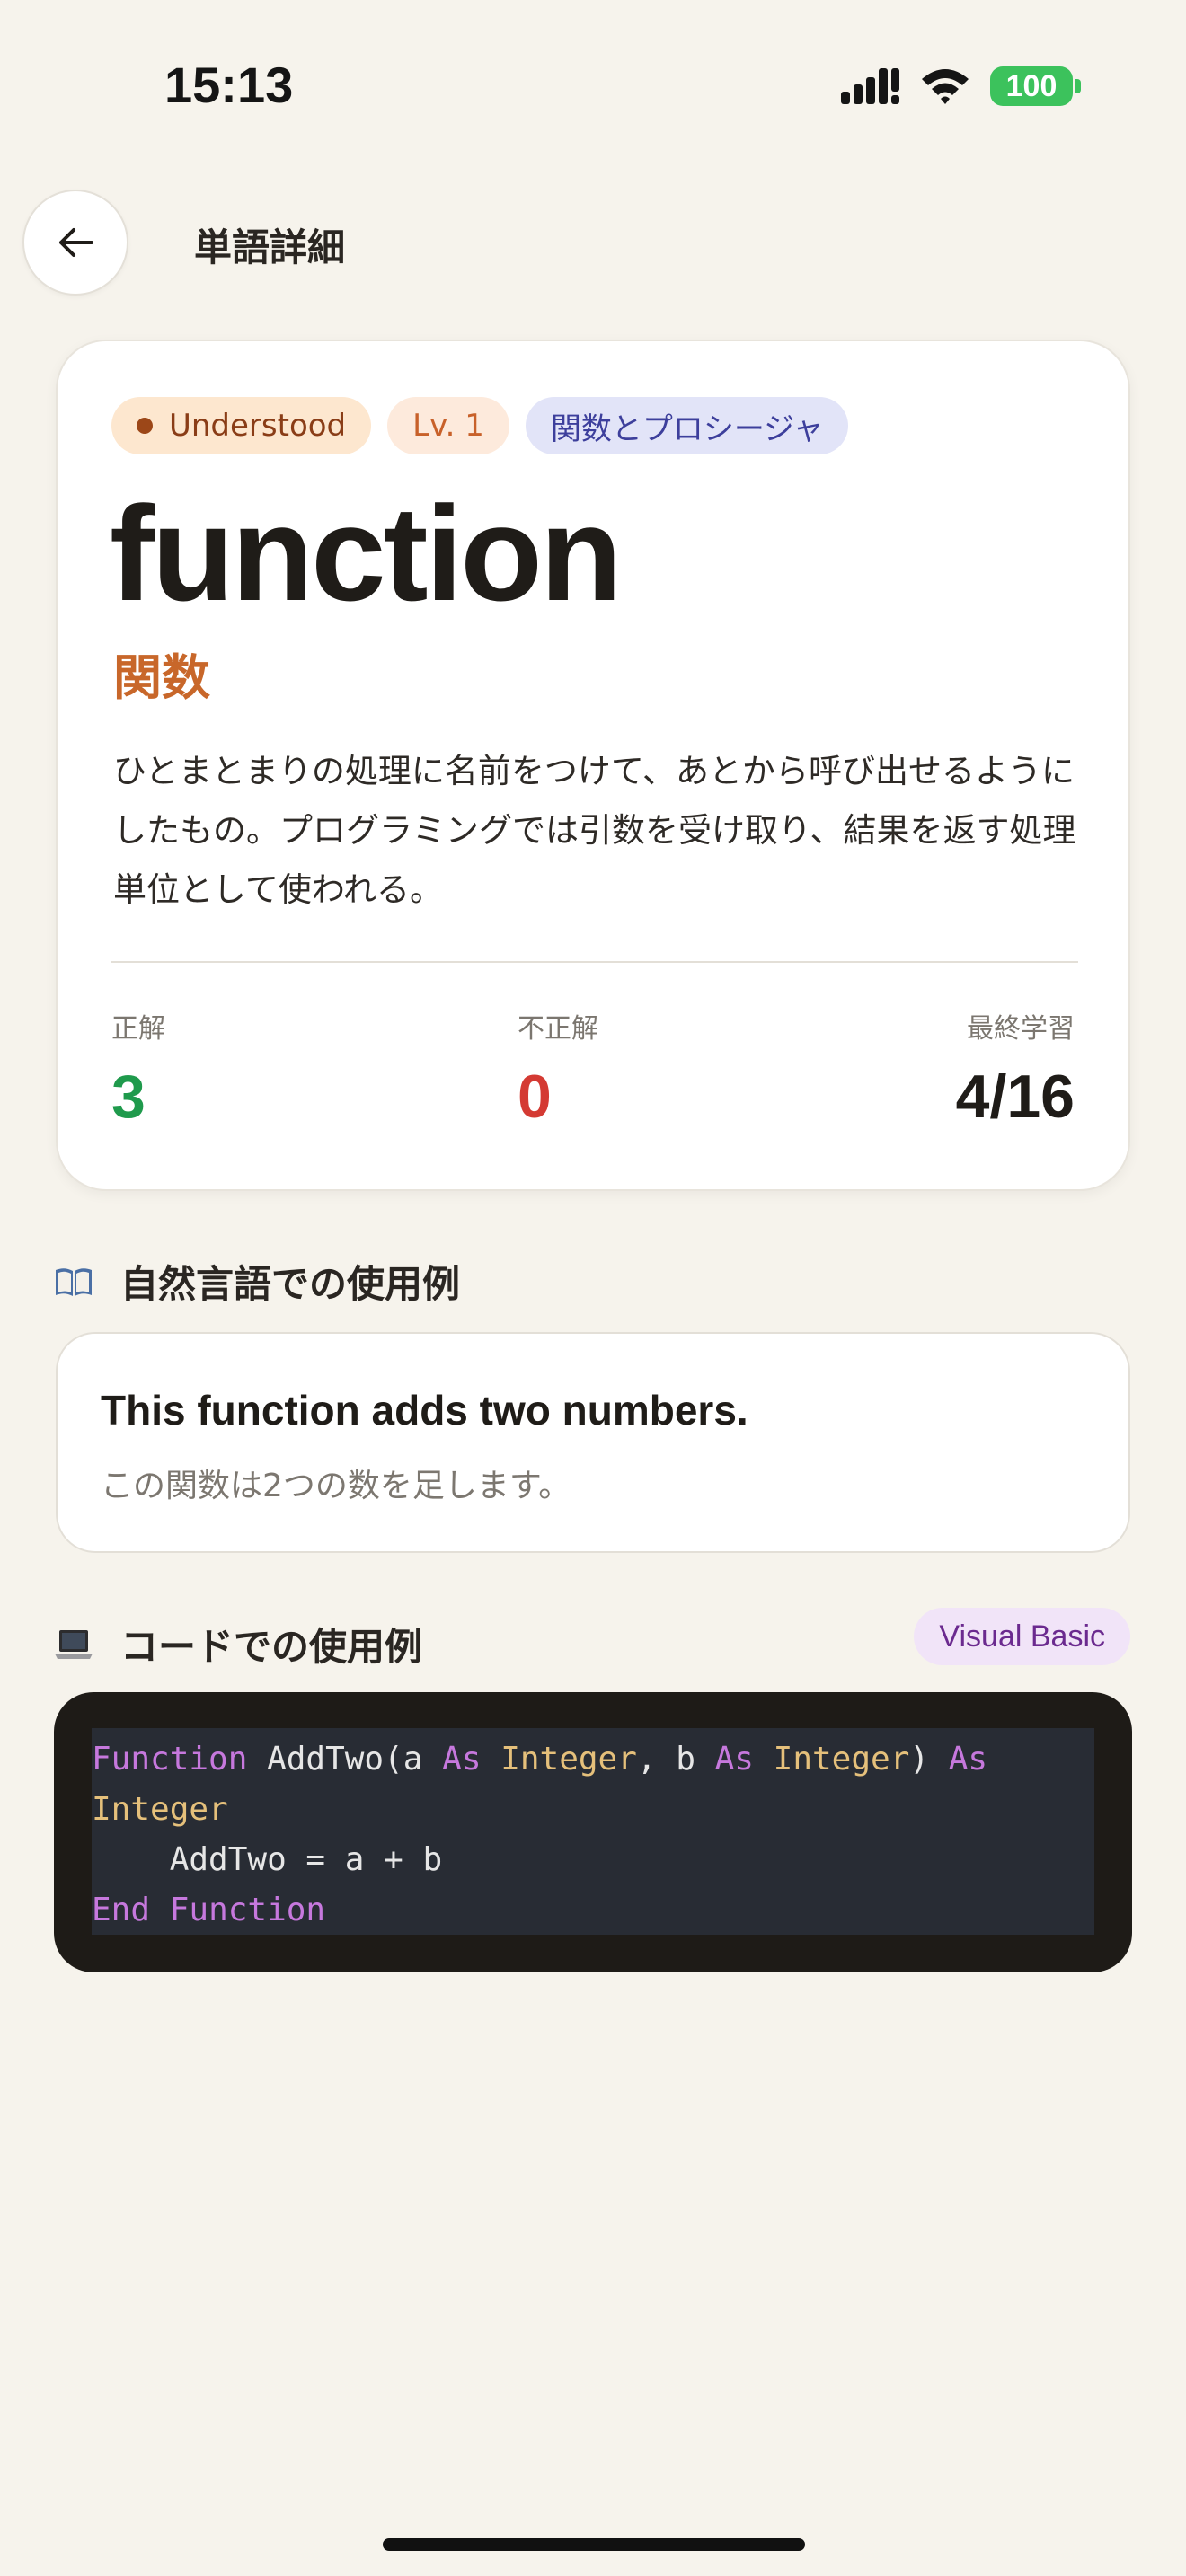 The height and width of the screenshot is (2576, 1186). What do you see at coordinates (594, 962) in the screenshot?
I see `divider` at bounding box center [594, 962].